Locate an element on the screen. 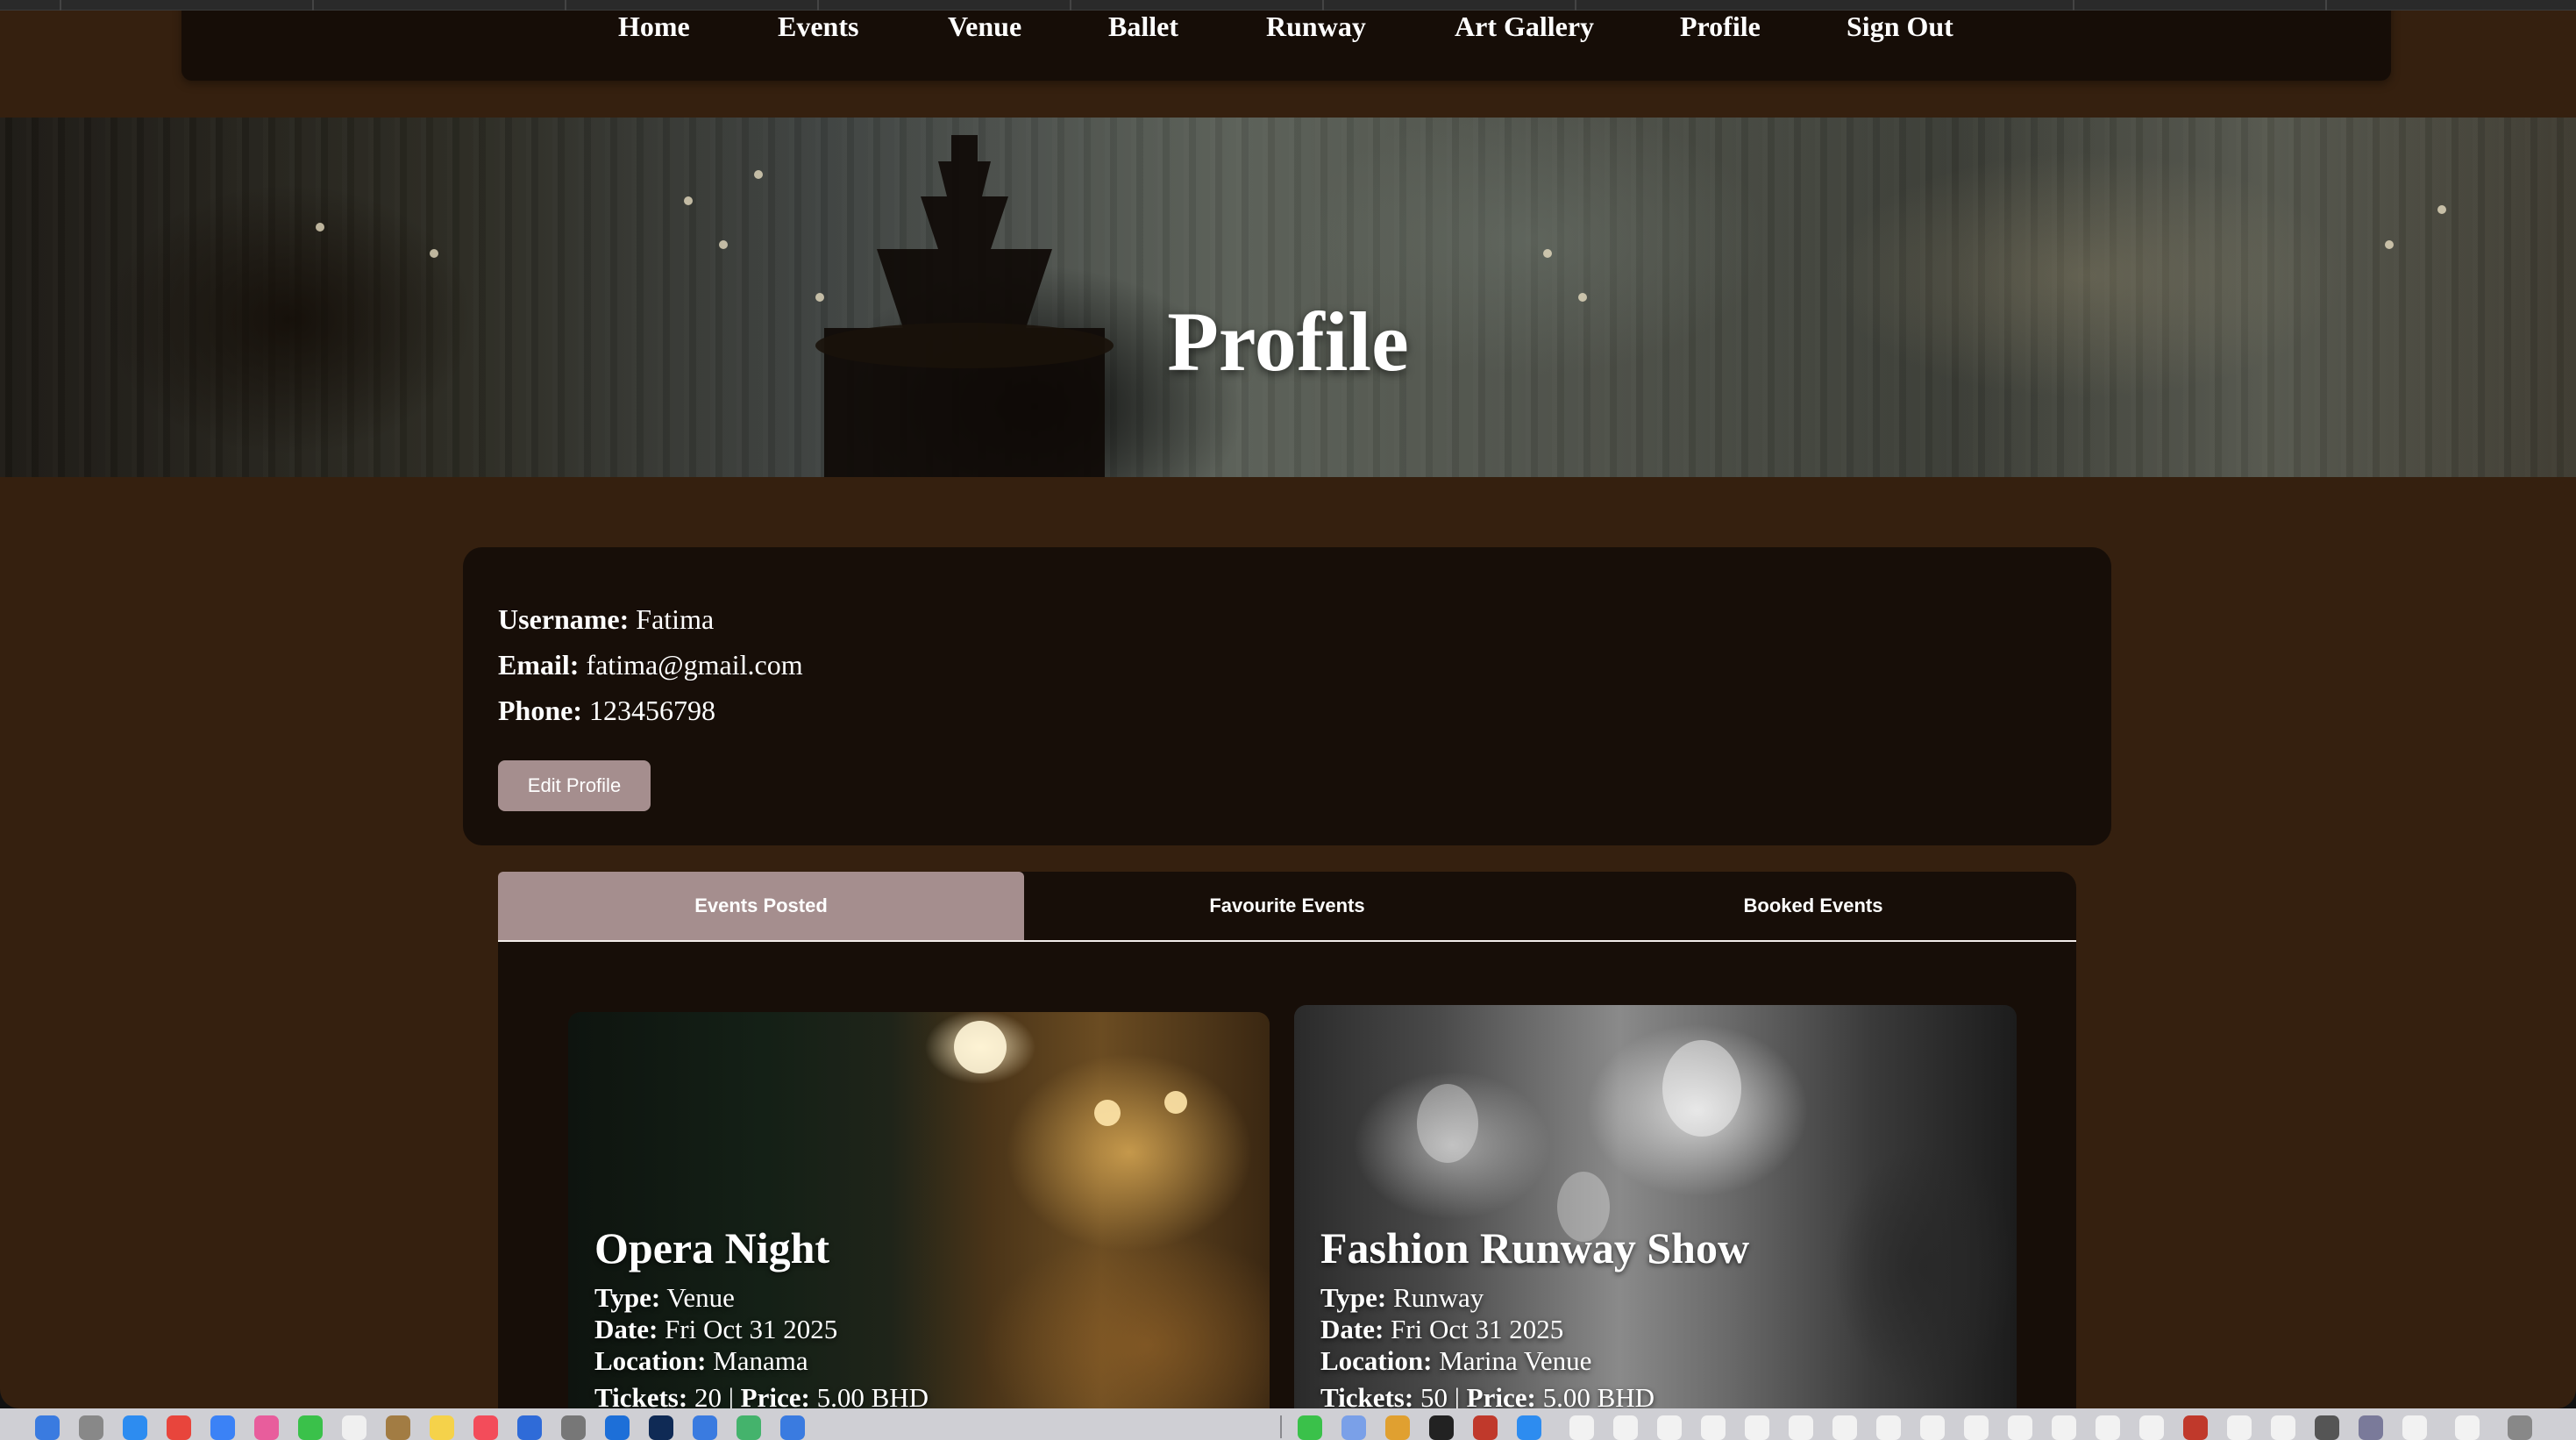 This screenshot has height=1440, width=2576. photoshop-icon is located at coordinates (661, 1427).